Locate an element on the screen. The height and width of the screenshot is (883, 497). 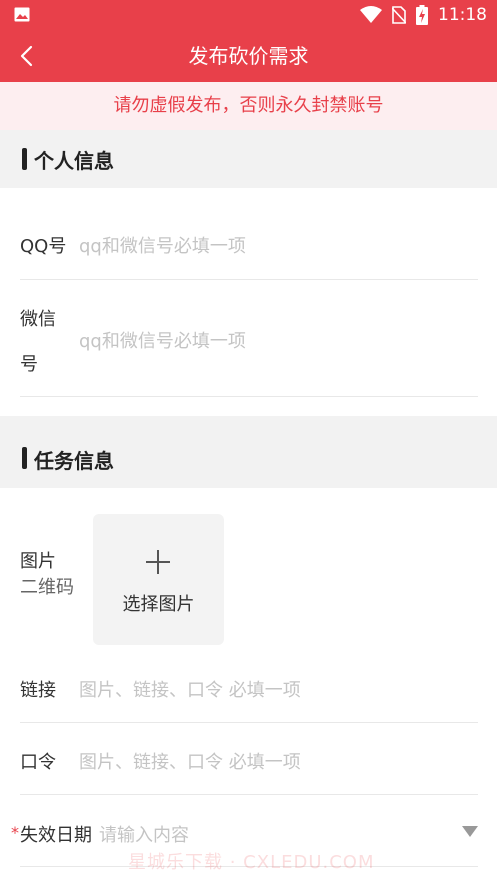
wechat-input: qq和微信号必填一项 is located at coordinates (162, 340).